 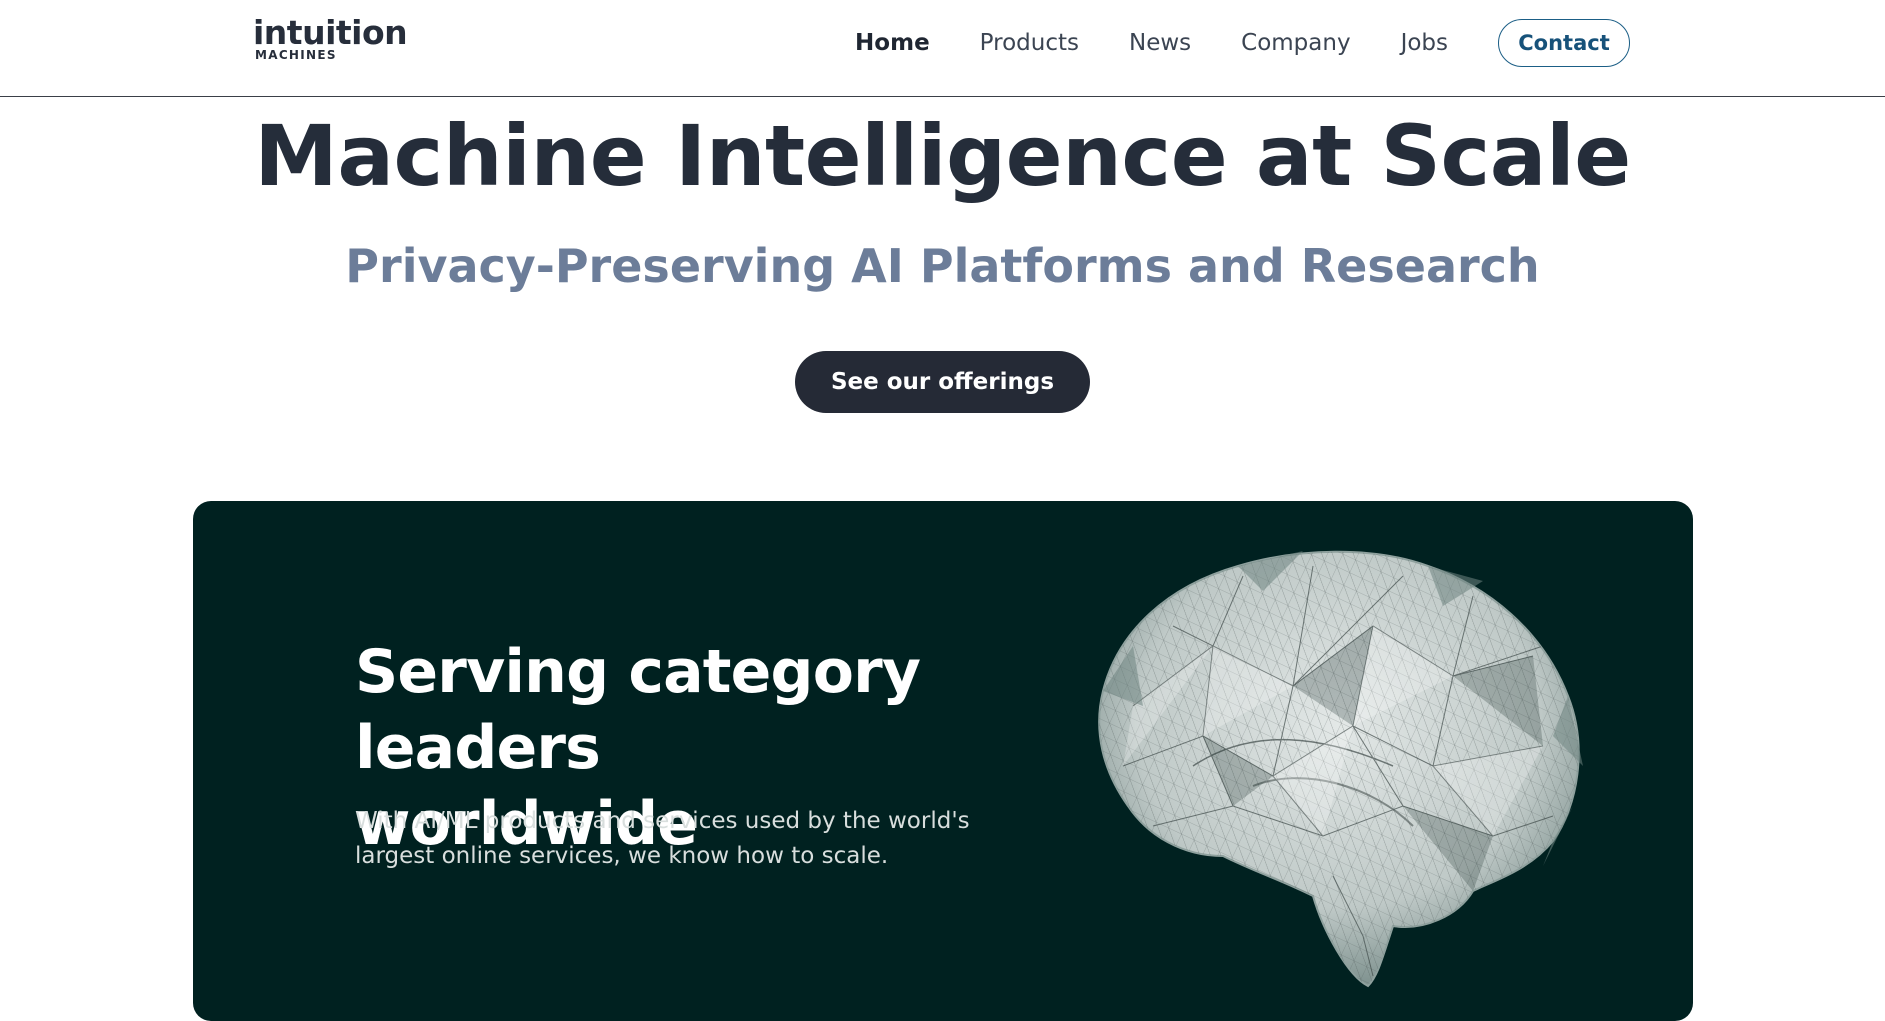 I want to click on feature-heading-line-1: Serving category, so click(x=638, y=672).